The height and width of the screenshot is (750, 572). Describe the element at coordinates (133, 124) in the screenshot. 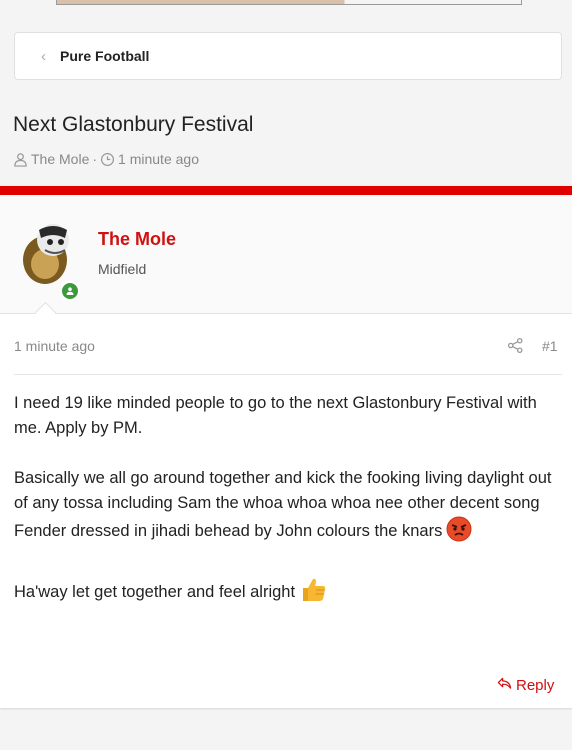

I see `thread-title: Next Glastonbury Festival` at that location.